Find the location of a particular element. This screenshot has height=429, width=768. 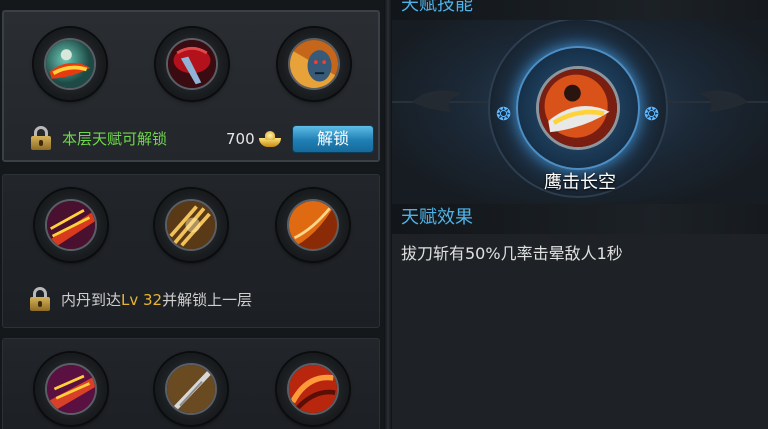

selected-skill-icon is located at coordinates (578, 108).